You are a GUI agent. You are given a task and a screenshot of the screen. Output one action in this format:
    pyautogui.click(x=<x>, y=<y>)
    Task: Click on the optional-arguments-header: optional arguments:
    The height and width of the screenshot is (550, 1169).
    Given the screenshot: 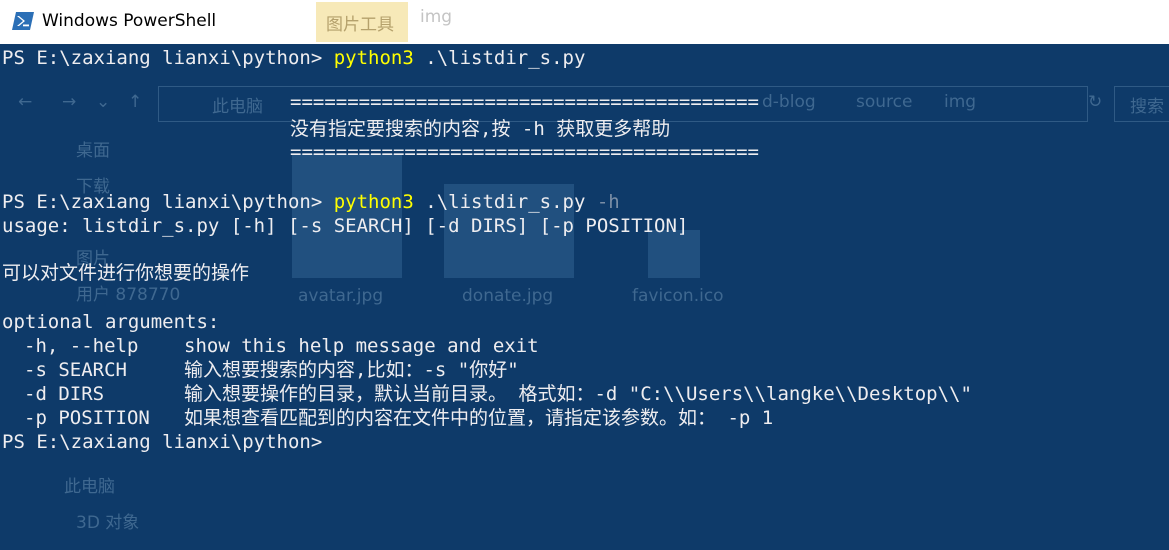 What is the action you would take?
    pyautogui.click(x=111, y=322)
    